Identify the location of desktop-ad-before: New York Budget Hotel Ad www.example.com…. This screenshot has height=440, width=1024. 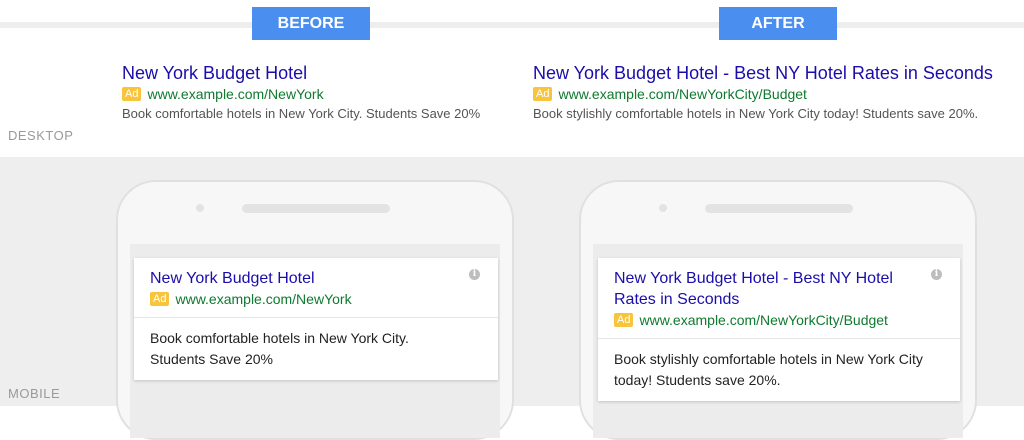
(301, 91).